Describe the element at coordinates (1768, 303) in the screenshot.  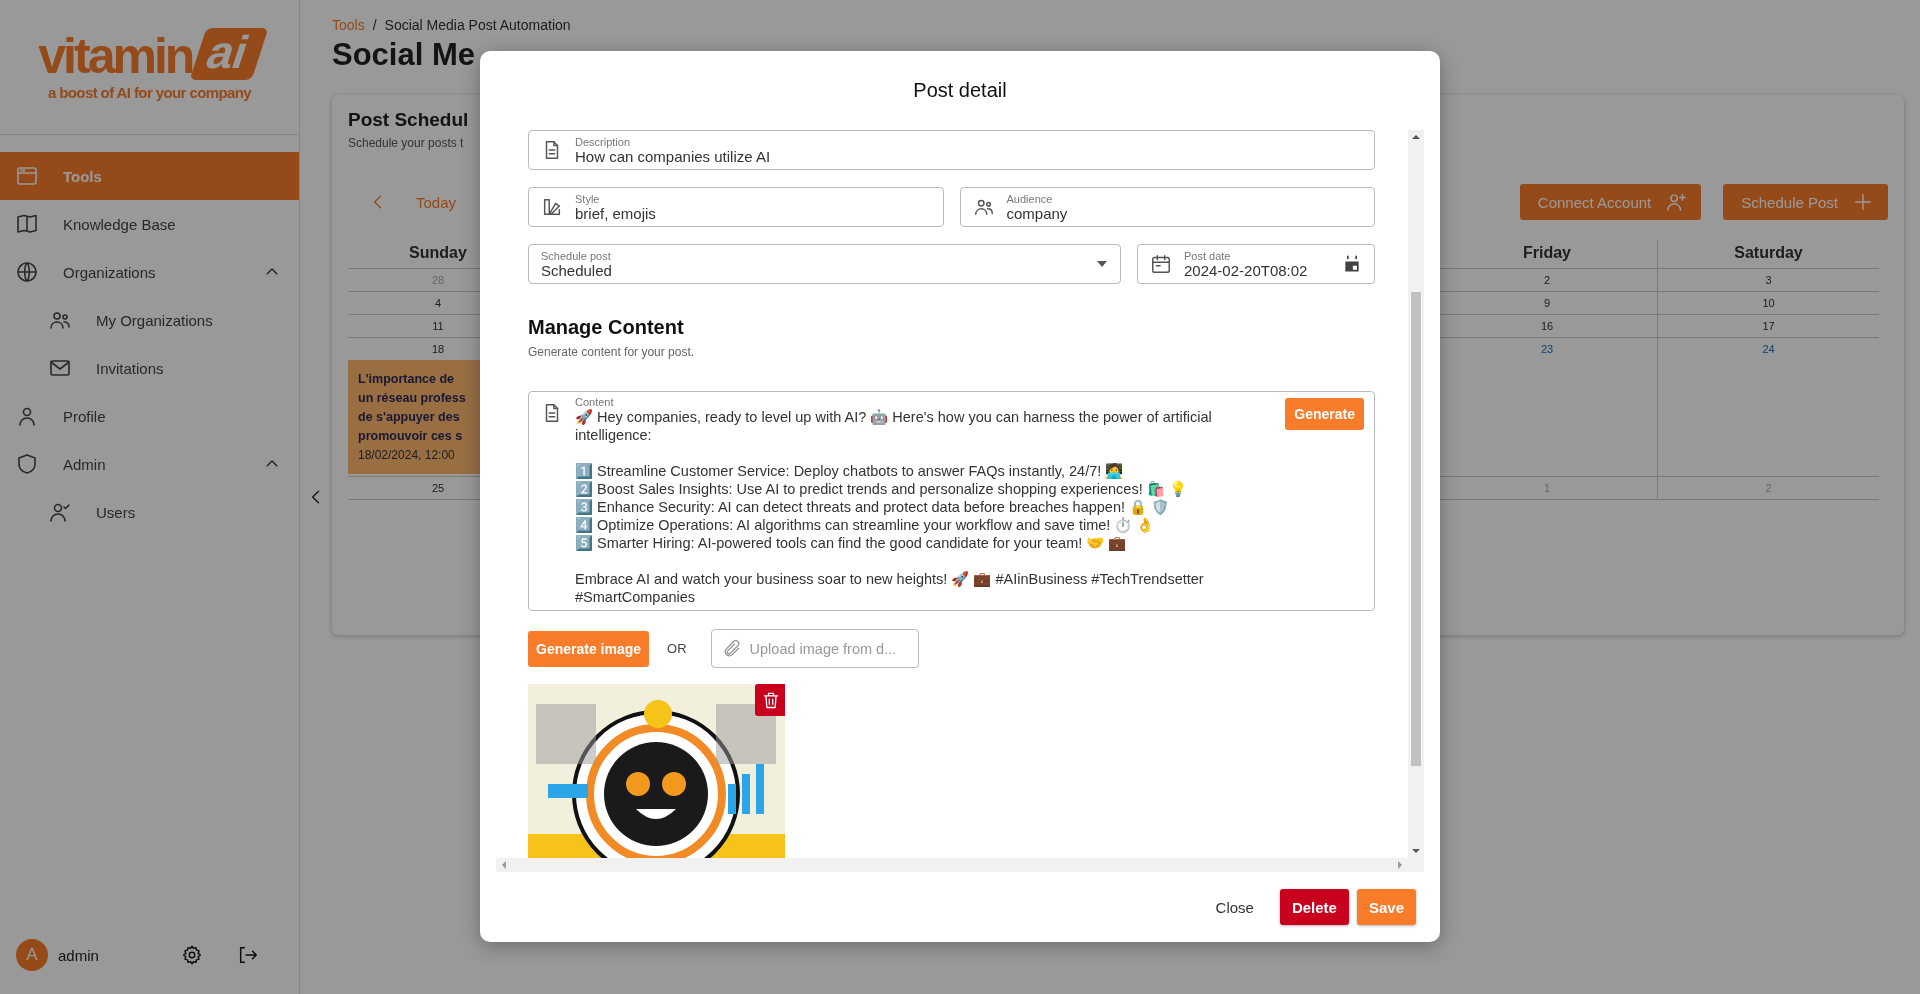
I see `calendar-date: 10` at that location.